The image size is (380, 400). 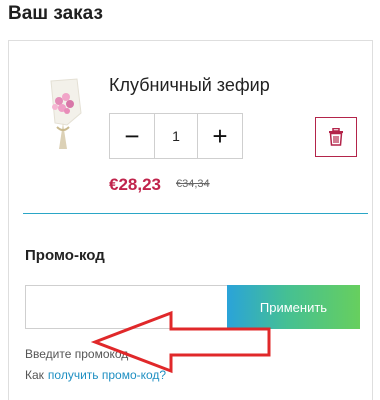 I want to click on product-name: Клубничный зефир, so click(x=189, y=85).